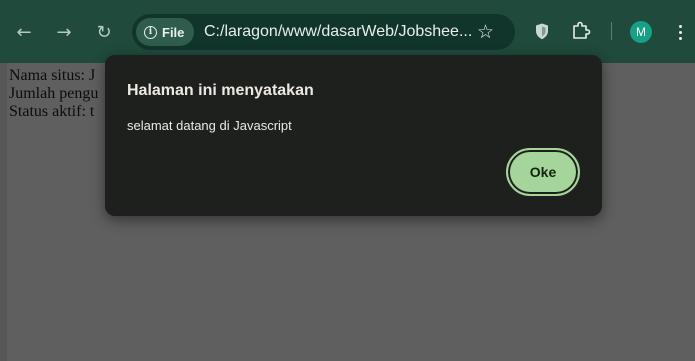 The height and width of the screenshot is (361, 695). Describe the element at coordinates (209, 125) in the screenshot. I see `dialog-message: selamat datang di Javascript` at that location.